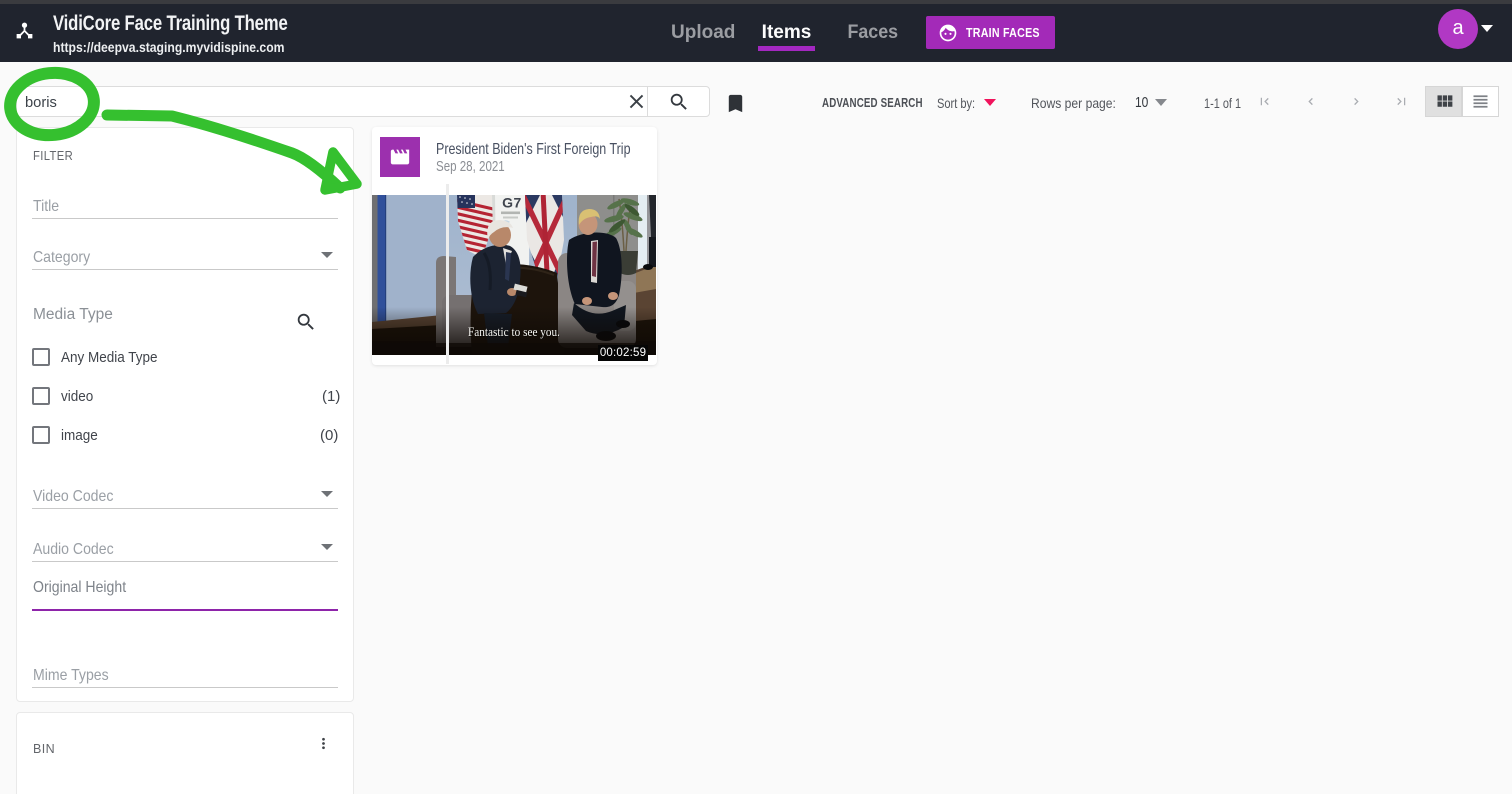 Image resolution: width=1512 pixels, height=794 pixels. Describe the element at coordinates (514, 331) in the screenshot. I see `svg-text: Fantastic to see you.` at that location.